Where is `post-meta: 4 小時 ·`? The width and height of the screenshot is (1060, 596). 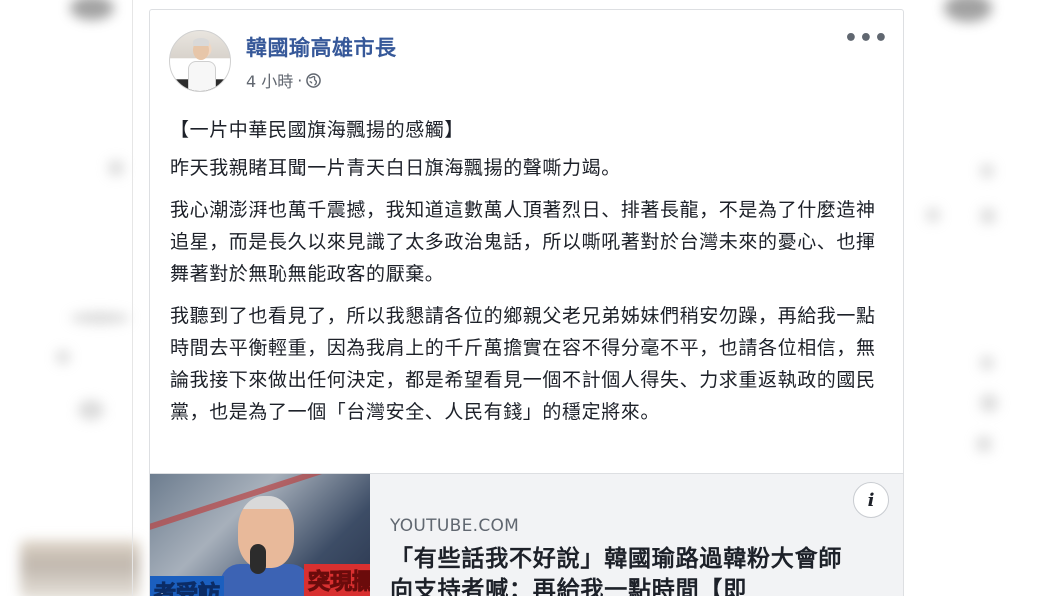 post-meta: 4 小時 · is located at coordinates (284, 80).